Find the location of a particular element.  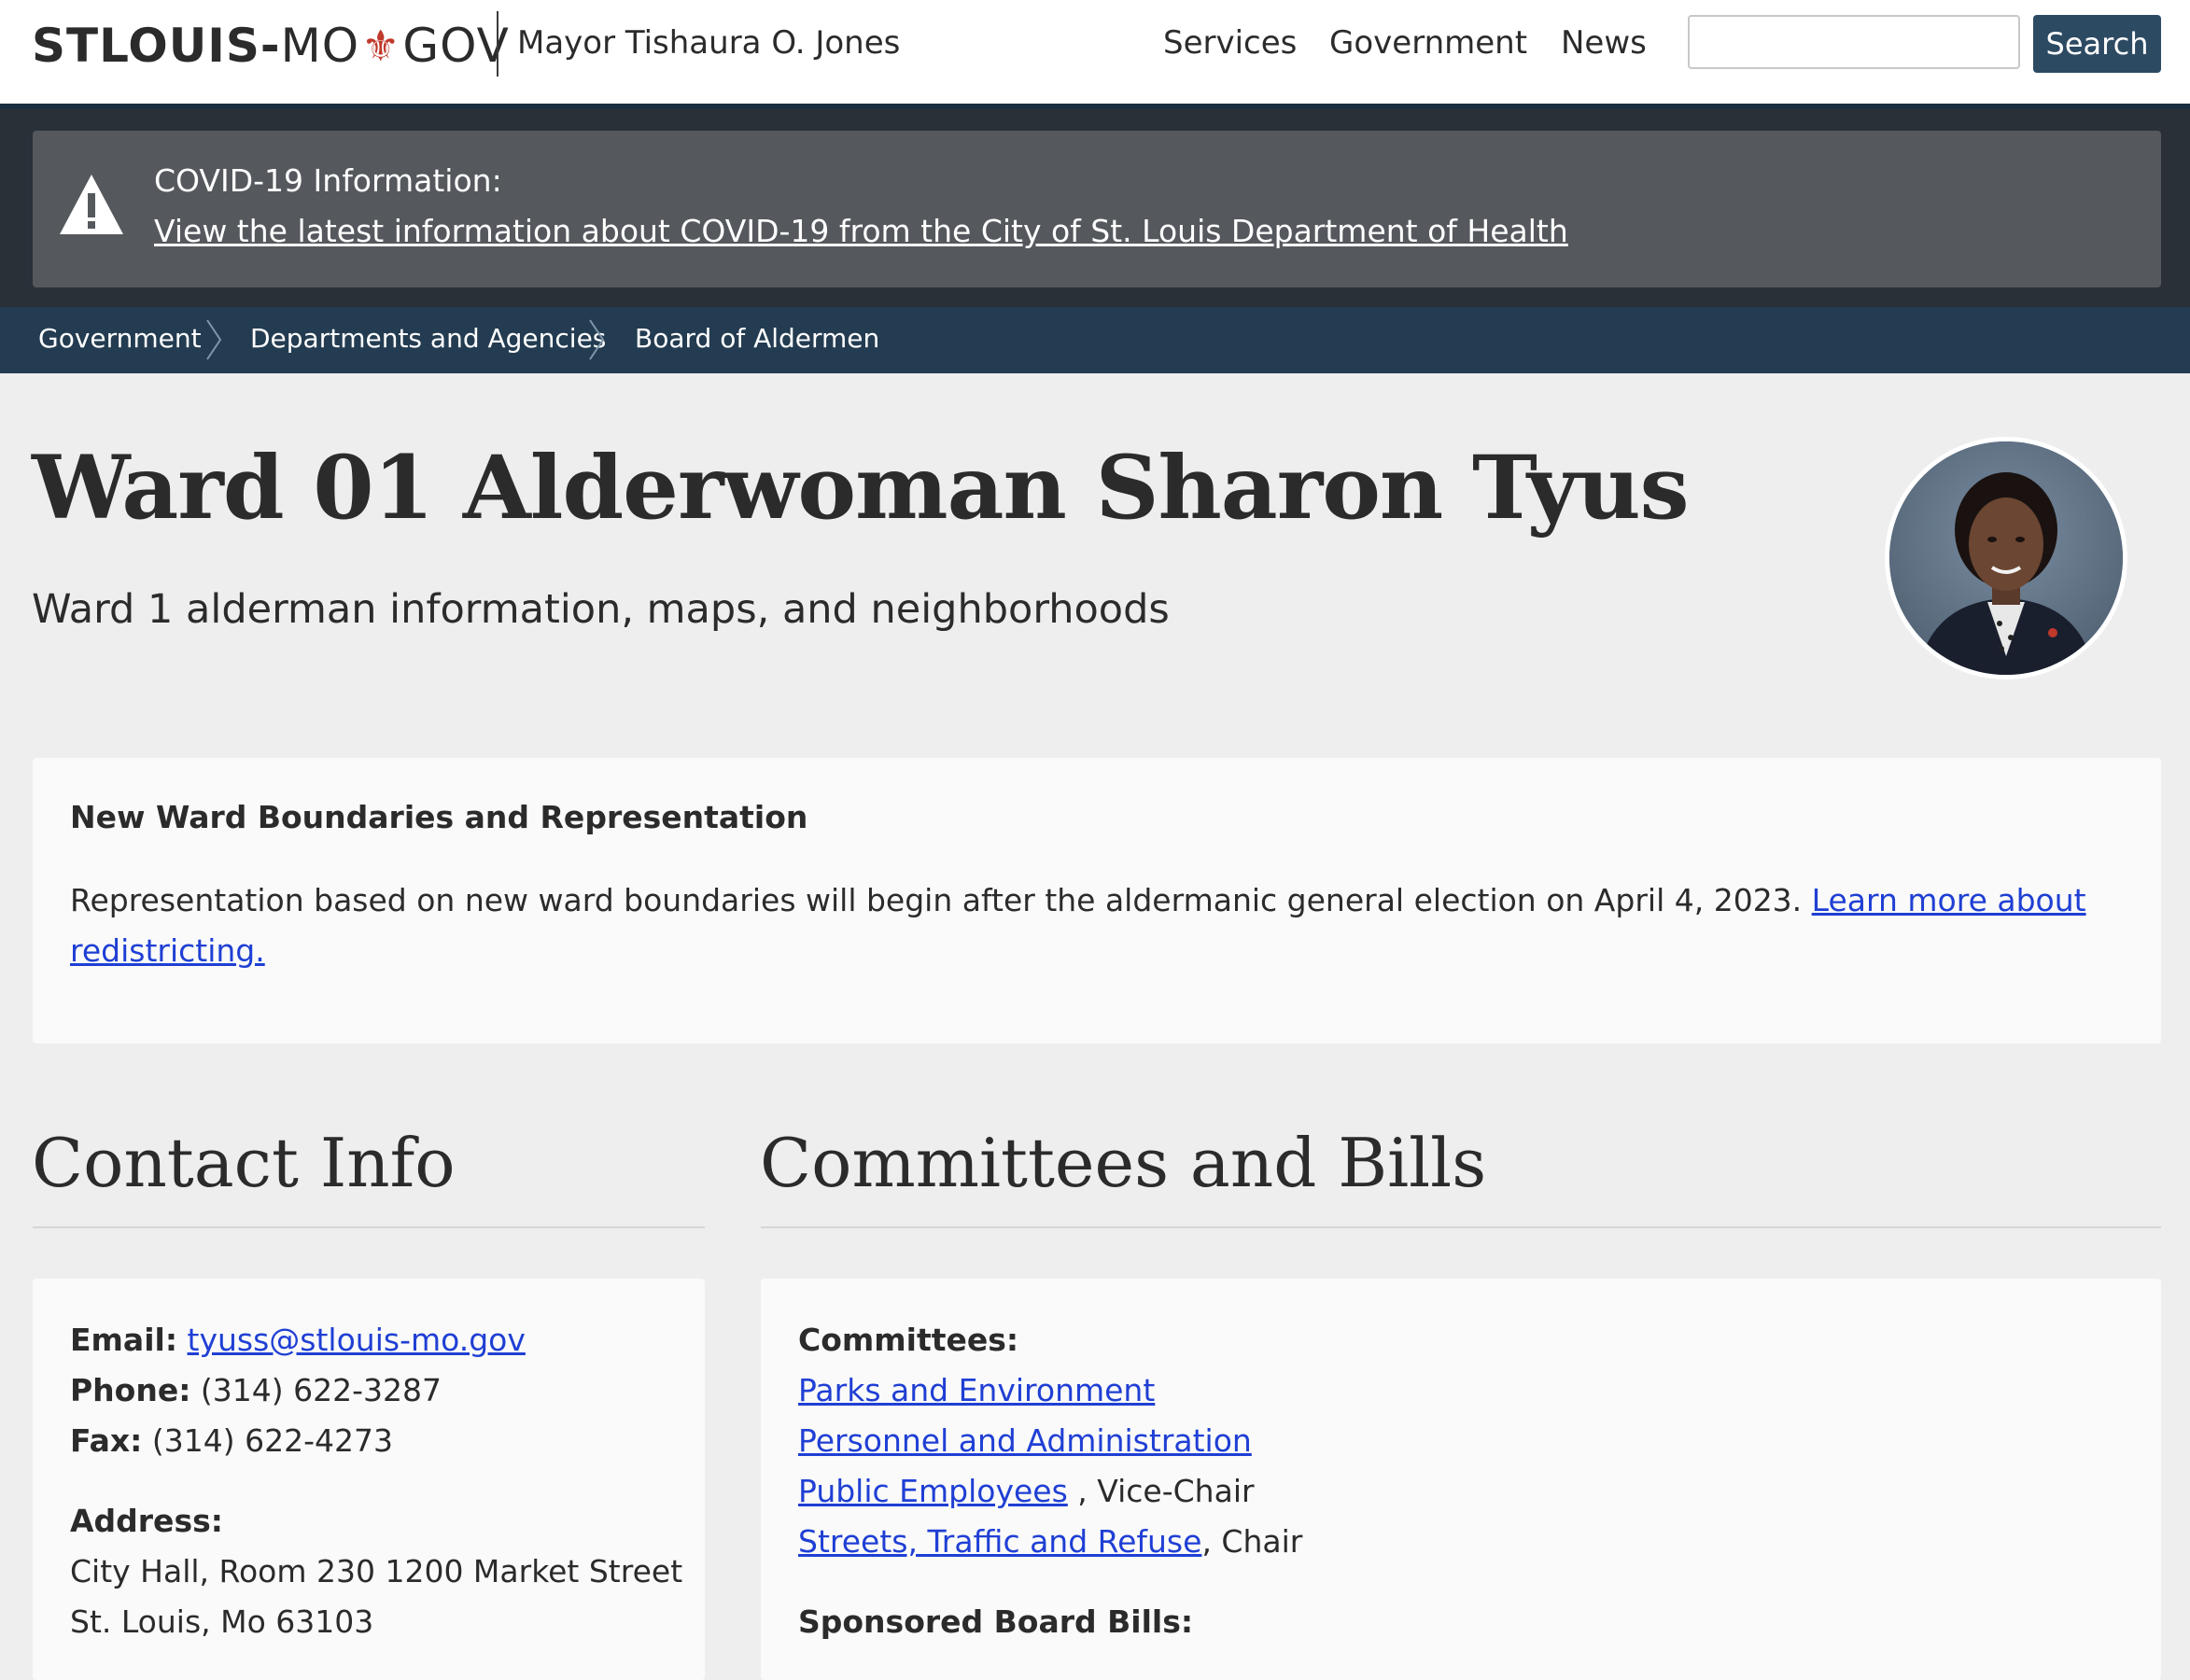

committee-item: Streets, Traffic and Refuse, Chair is located at coordinates (1050, 1541).